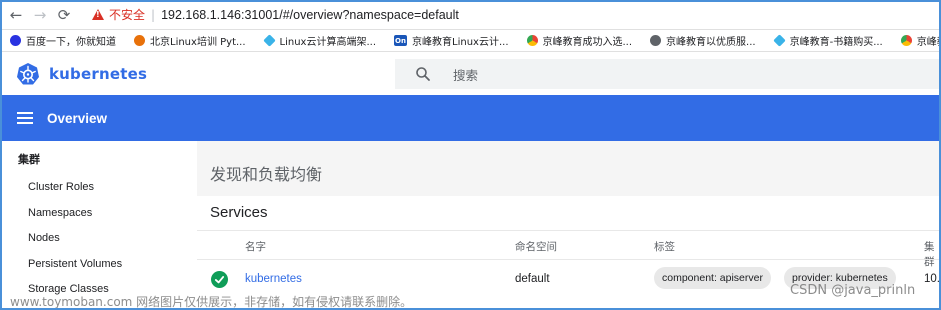  I want to click on app-header: kubernetes 搜索, so click(470, 74).